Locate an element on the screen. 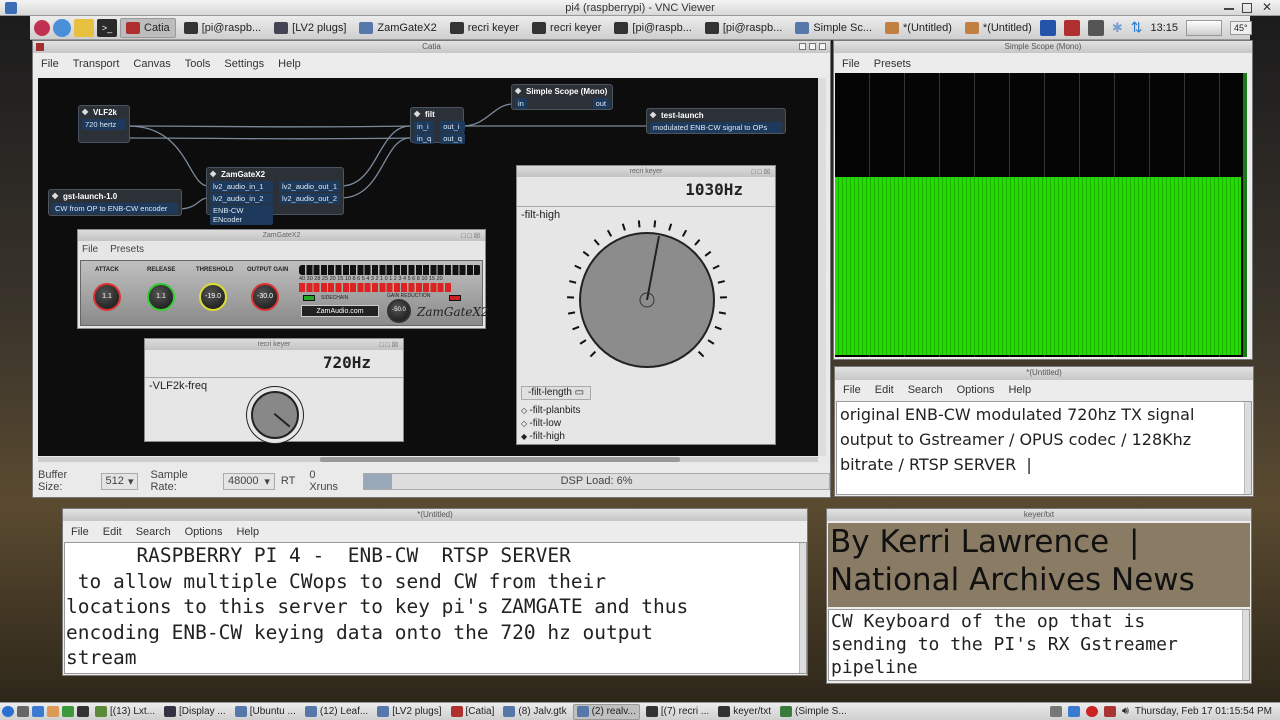 The height and width of the screenshot is (720, 1280). port-zam-encoder: ENB-CW ENcoder is located at coordinates (241, 215).